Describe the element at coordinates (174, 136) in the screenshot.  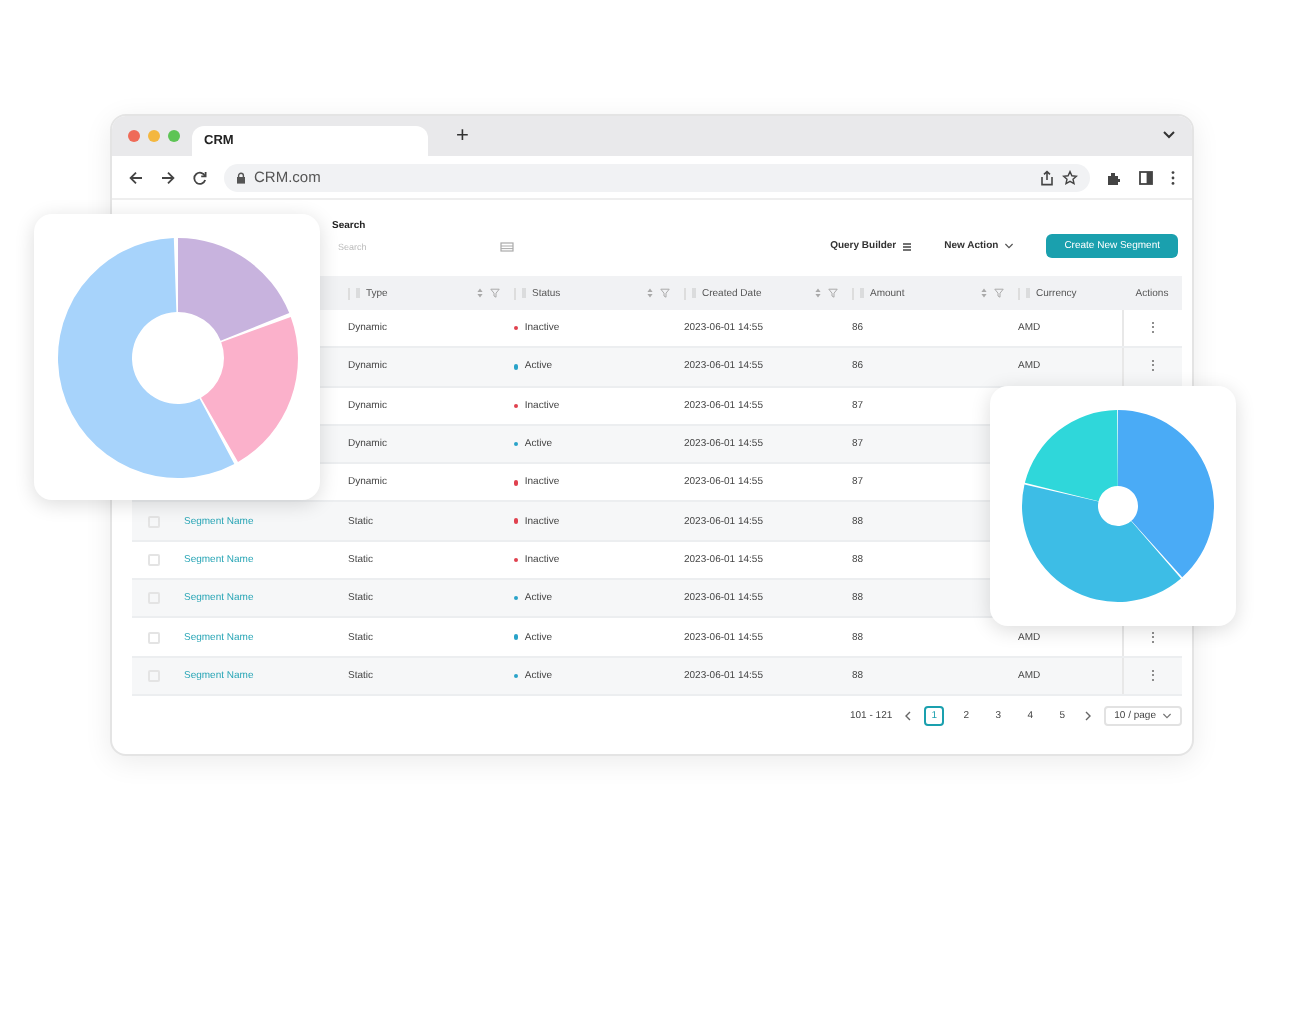
I see `maximize-window-icon` at that location.